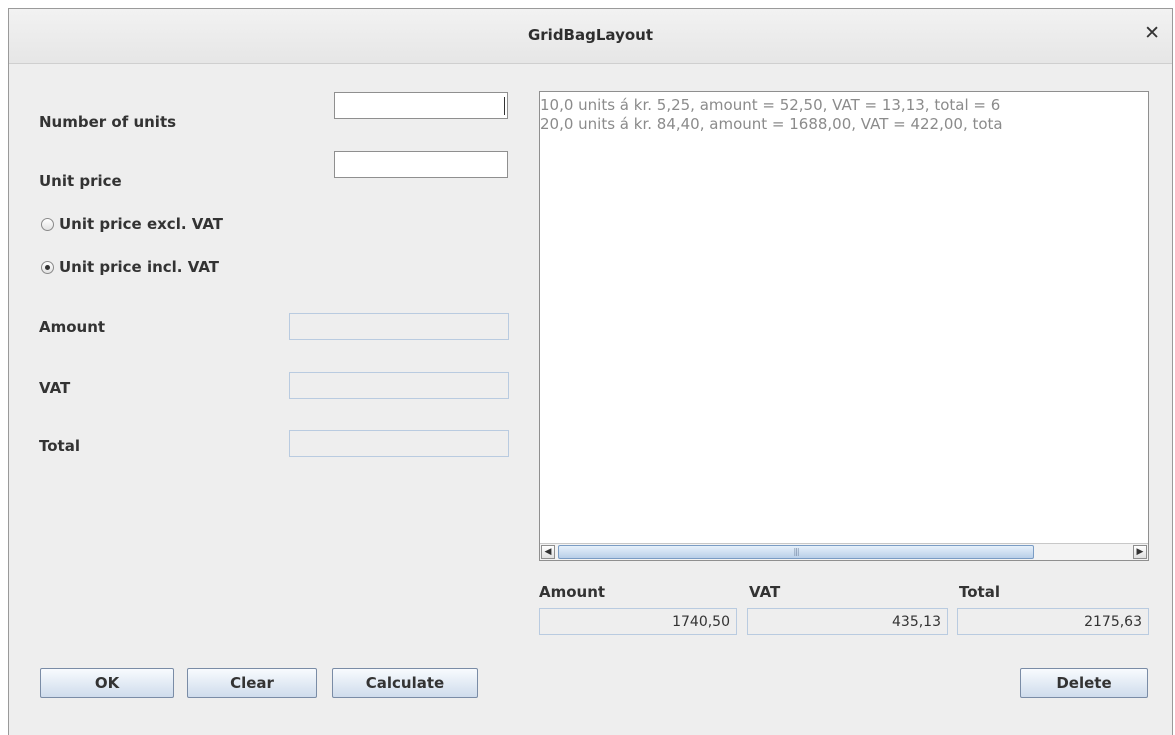 The height and width of the screenshot is (735, 1175). I want to click on text-caret, so click(504, 106).